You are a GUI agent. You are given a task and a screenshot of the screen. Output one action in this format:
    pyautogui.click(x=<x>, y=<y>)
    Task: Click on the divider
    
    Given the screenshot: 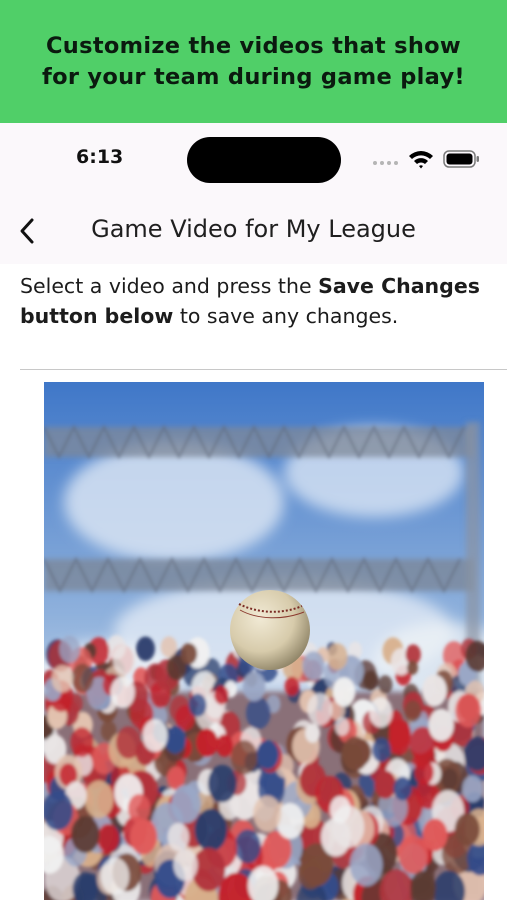 What is the action you would take?
    pyautogui.click(x=263, y=369)
    